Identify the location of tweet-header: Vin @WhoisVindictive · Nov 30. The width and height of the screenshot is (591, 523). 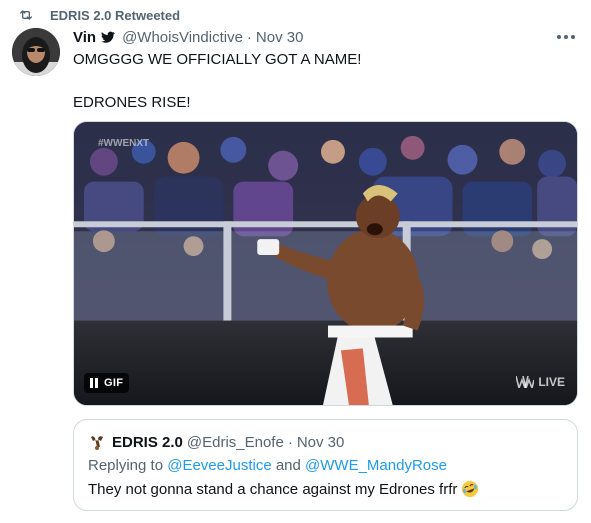
(188, 37).